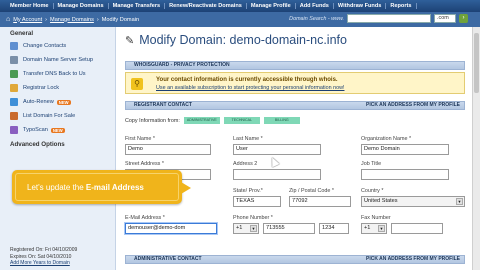  Describe the element at coordinates (274, 161) in the screenshot. I see `mouse-cursor` at that location.